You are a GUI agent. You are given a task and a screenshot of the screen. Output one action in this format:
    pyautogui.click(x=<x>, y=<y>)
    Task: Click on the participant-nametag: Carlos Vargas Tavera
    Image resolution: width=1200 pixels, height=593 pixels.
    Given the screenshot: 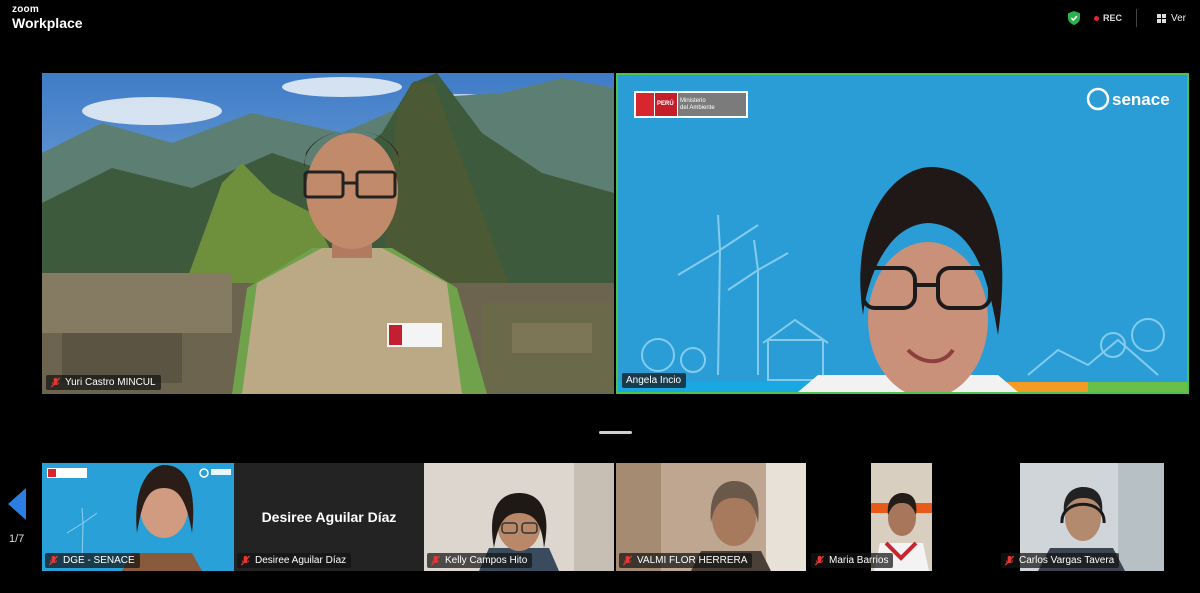 What is the action you would take?
    pyautogui.click(x=1060, y=560)
    